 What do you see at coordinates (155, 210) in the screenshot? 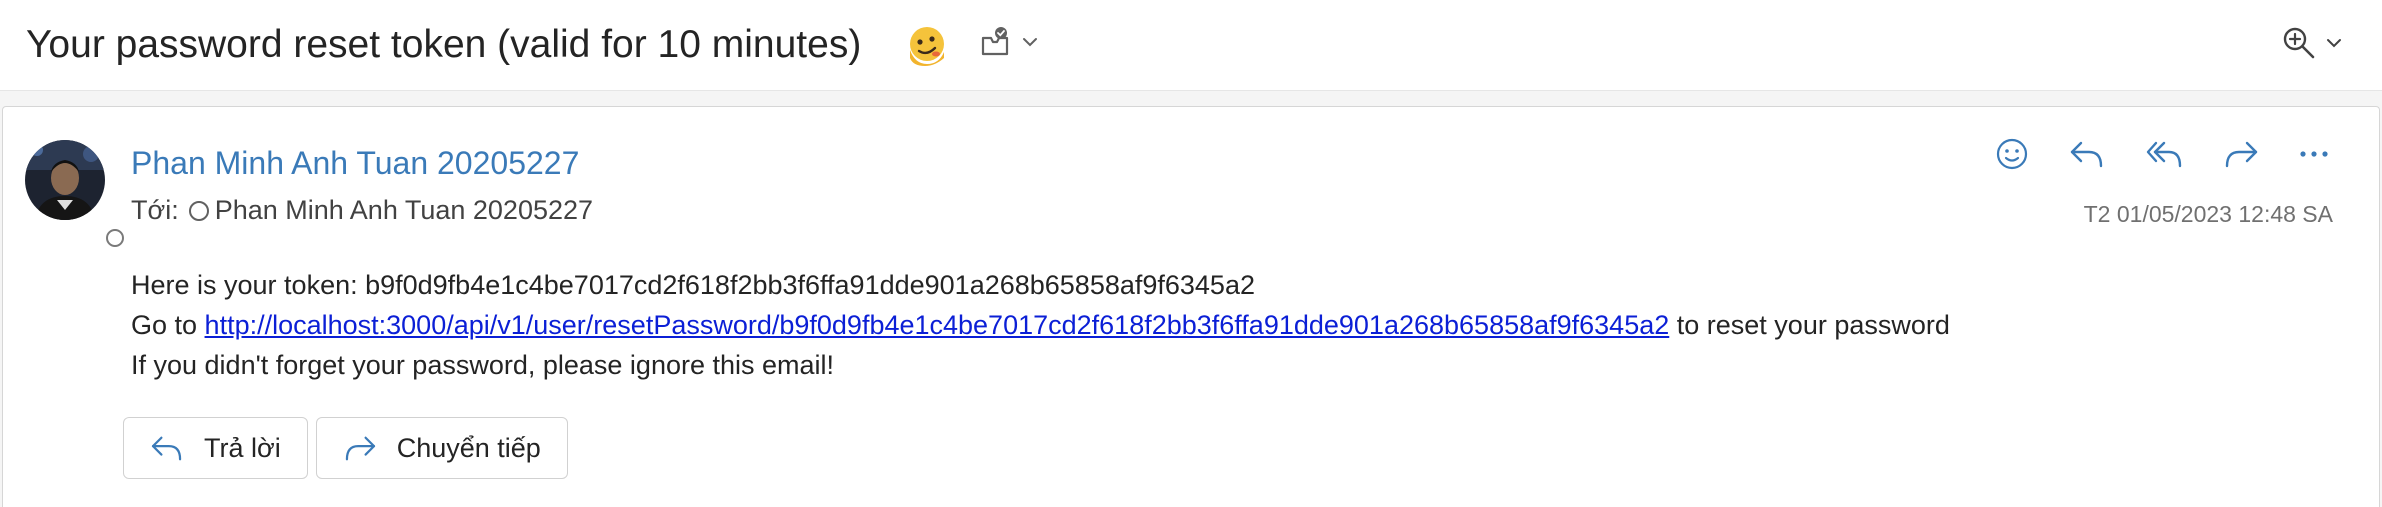
I see `to-label: Tới:` at bounding box center [155, 210].